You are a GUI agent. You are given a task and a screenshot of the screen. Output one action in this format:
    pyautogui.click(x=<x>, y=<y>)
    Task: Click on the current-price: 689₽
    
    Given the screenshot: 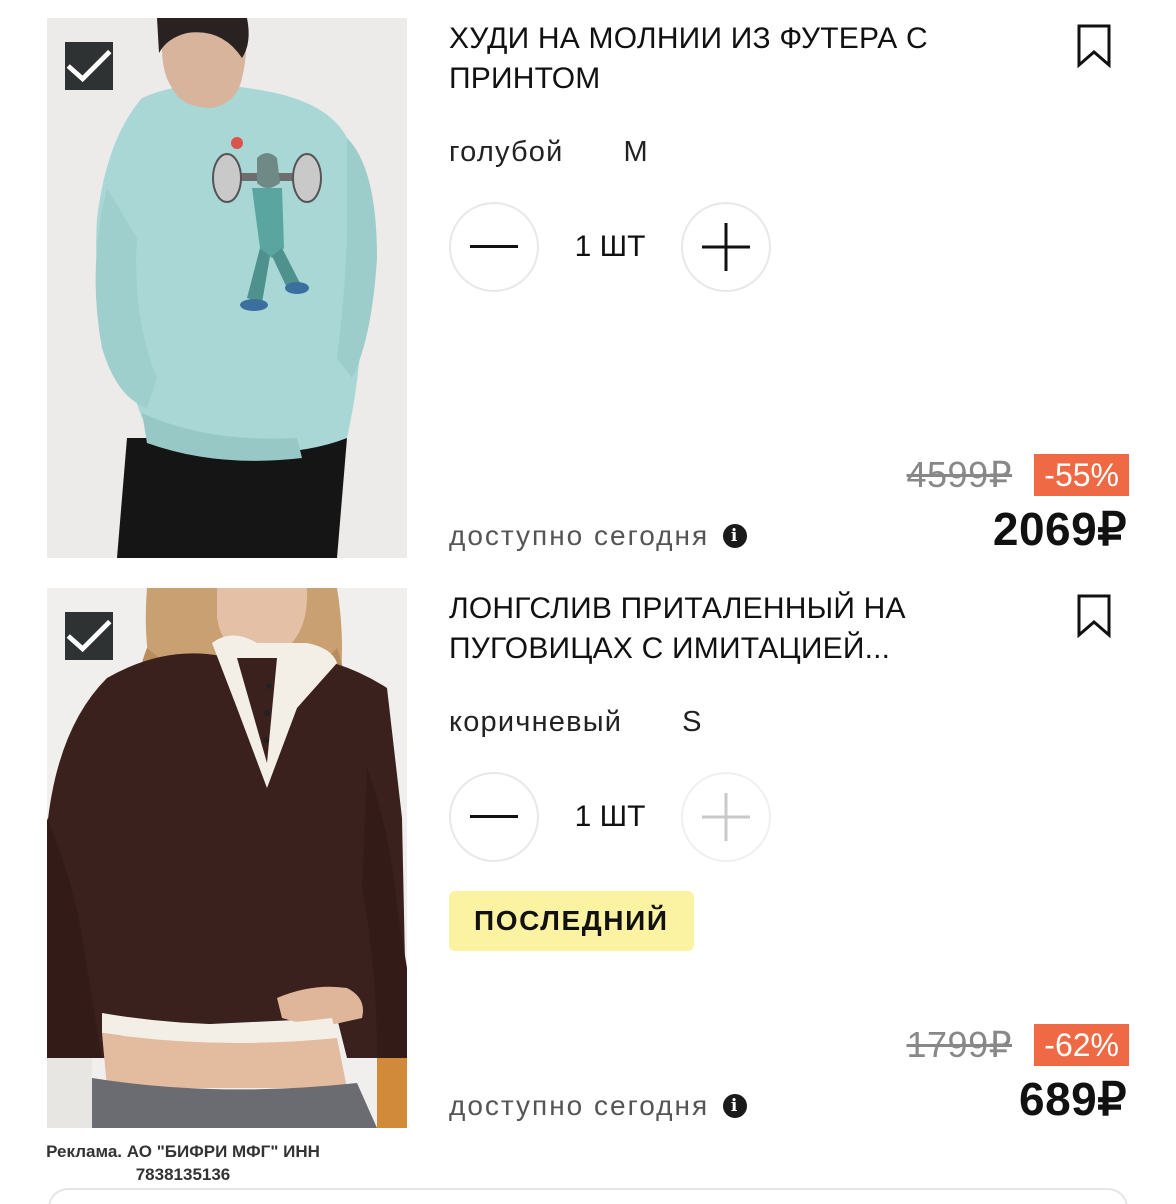 What is the action you would take?
    pyautogui.click(x=1072, y=1099)
    